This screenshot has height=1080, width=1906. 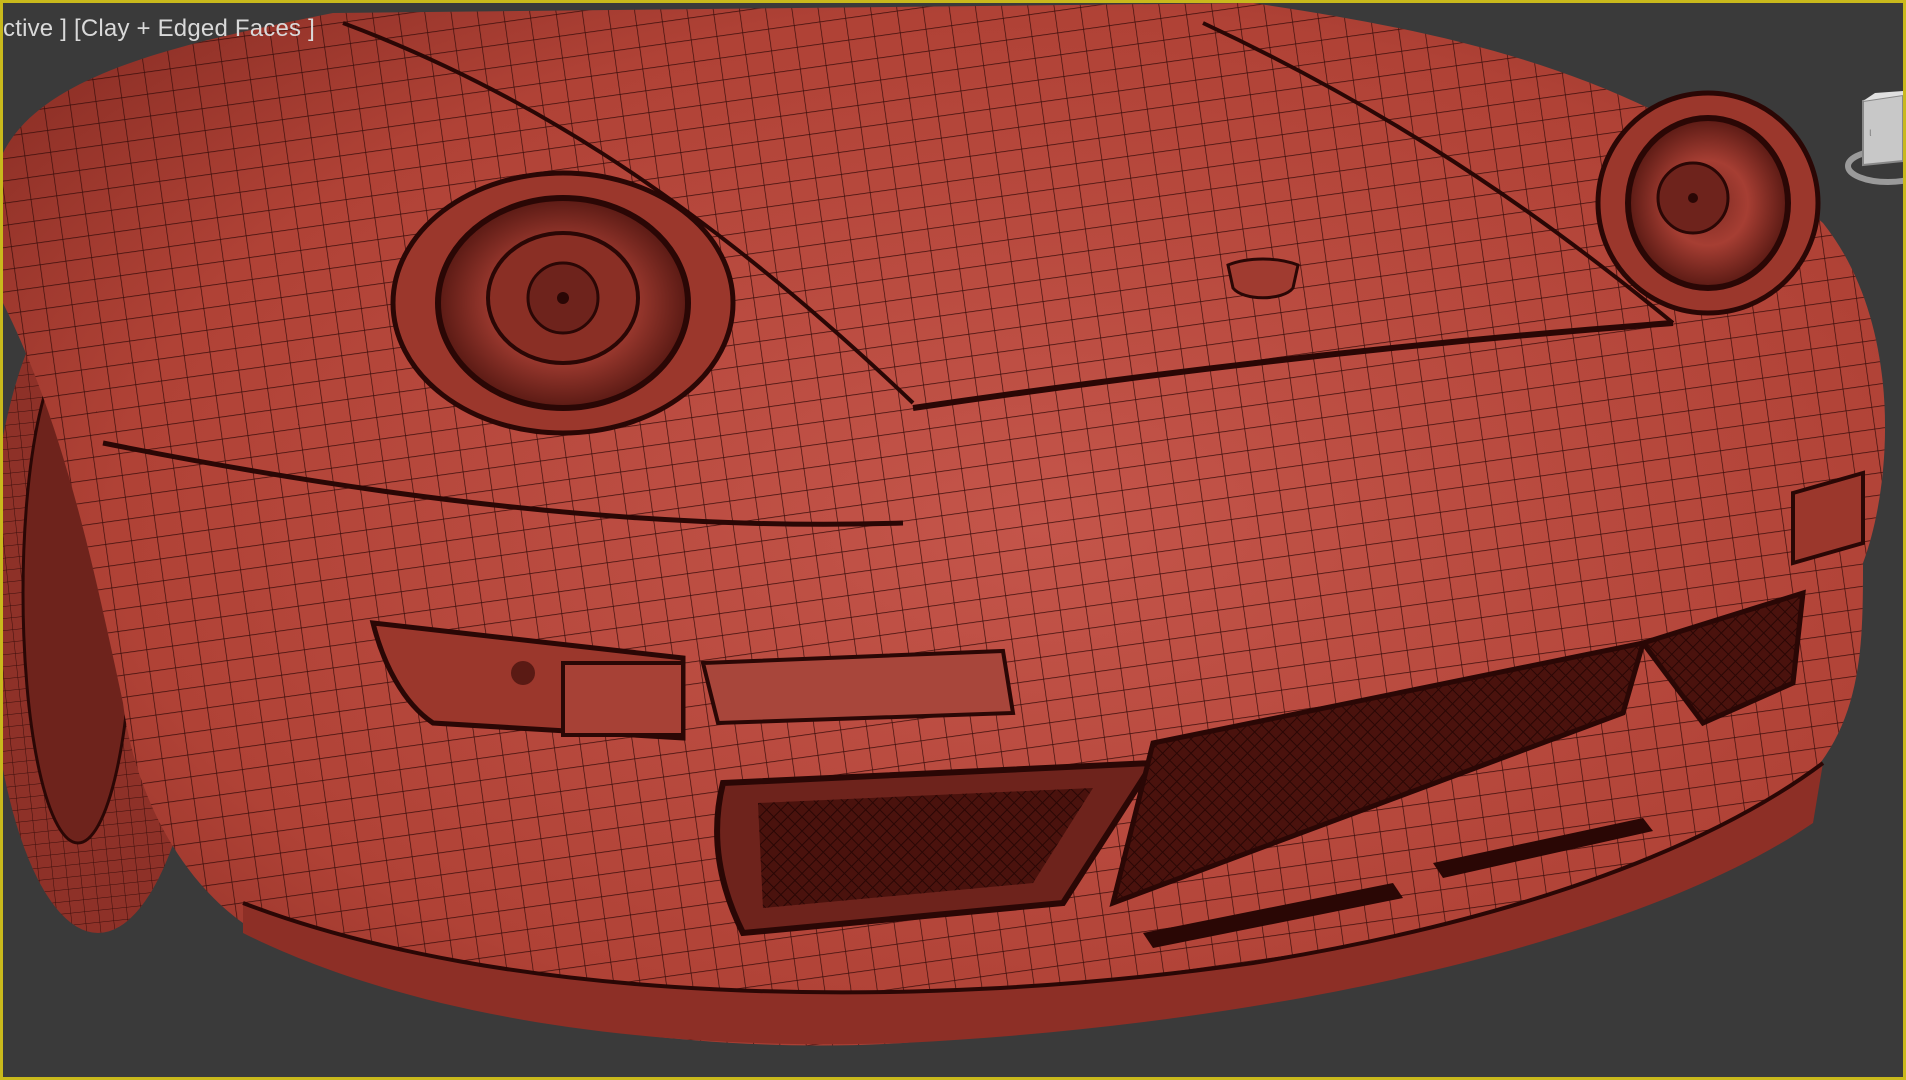 What do you see at coordinates (1708, 203) in the screenshot?
I see `right-headlight` at bounding box center [1708, 203].